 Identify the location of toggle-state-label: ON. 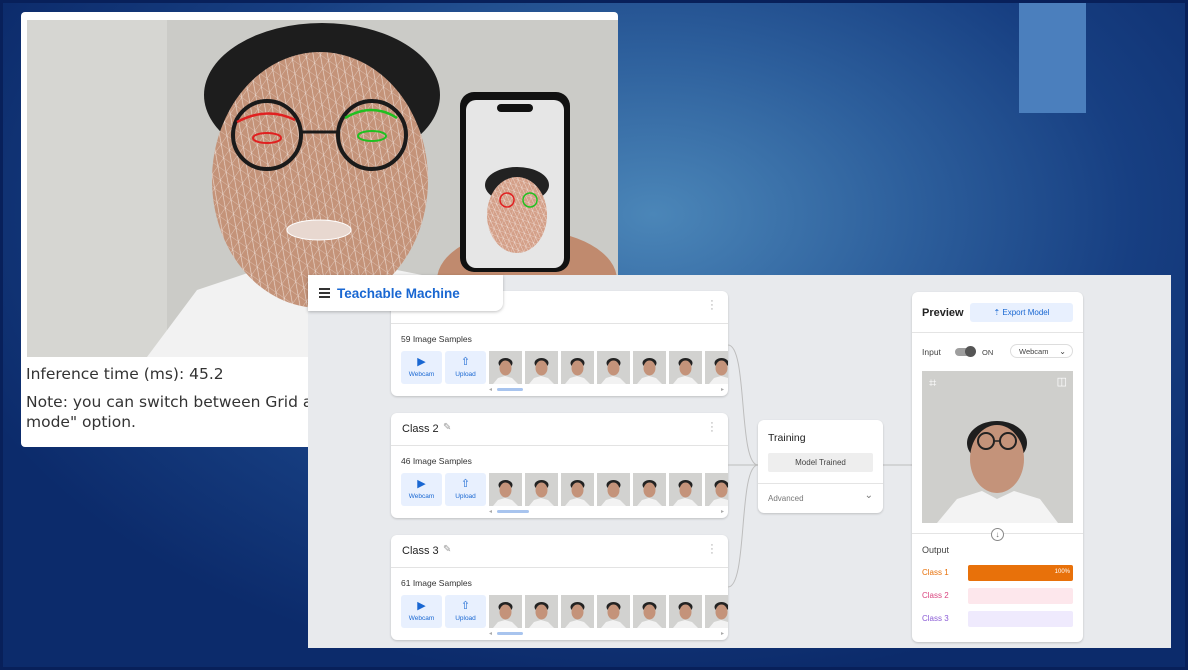
(988, 352).